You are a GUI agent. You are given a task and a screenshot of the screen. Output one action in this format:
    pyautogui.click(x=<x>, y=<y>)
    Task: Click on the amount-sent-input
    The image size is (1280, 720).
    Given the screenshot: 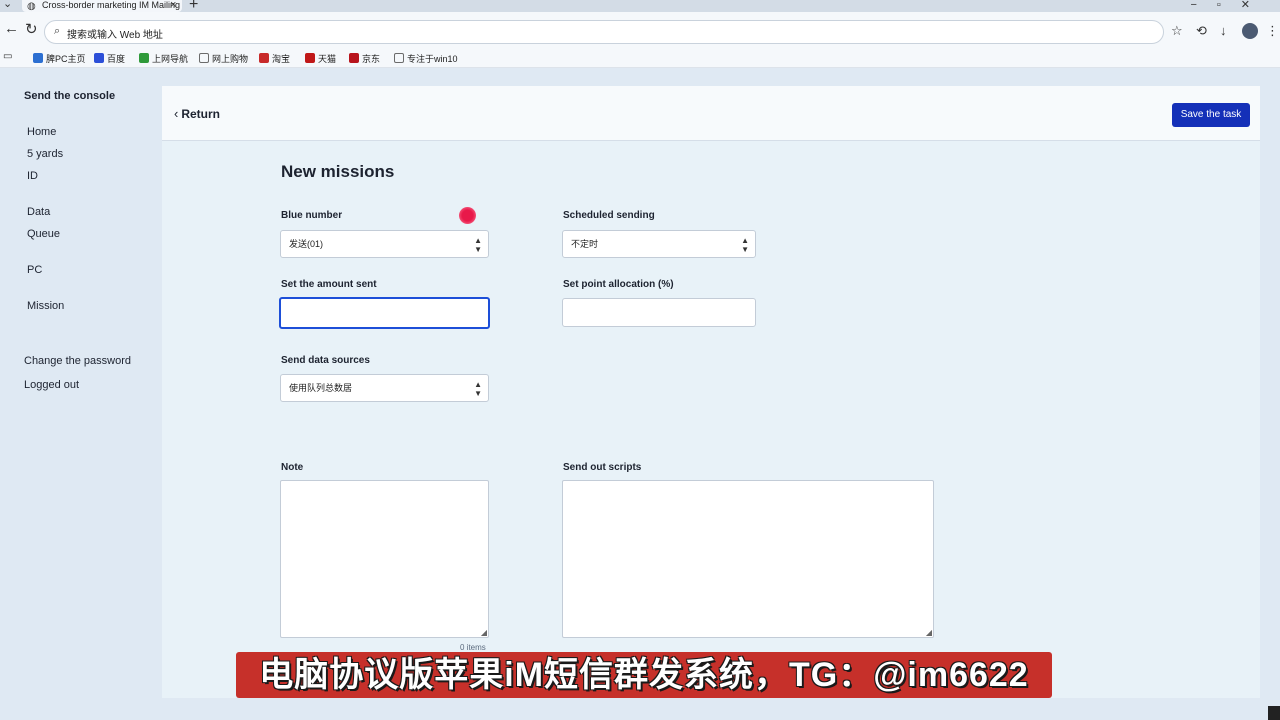 What is the action you would take?
    pyautogui.click(x=384, y=313)
    